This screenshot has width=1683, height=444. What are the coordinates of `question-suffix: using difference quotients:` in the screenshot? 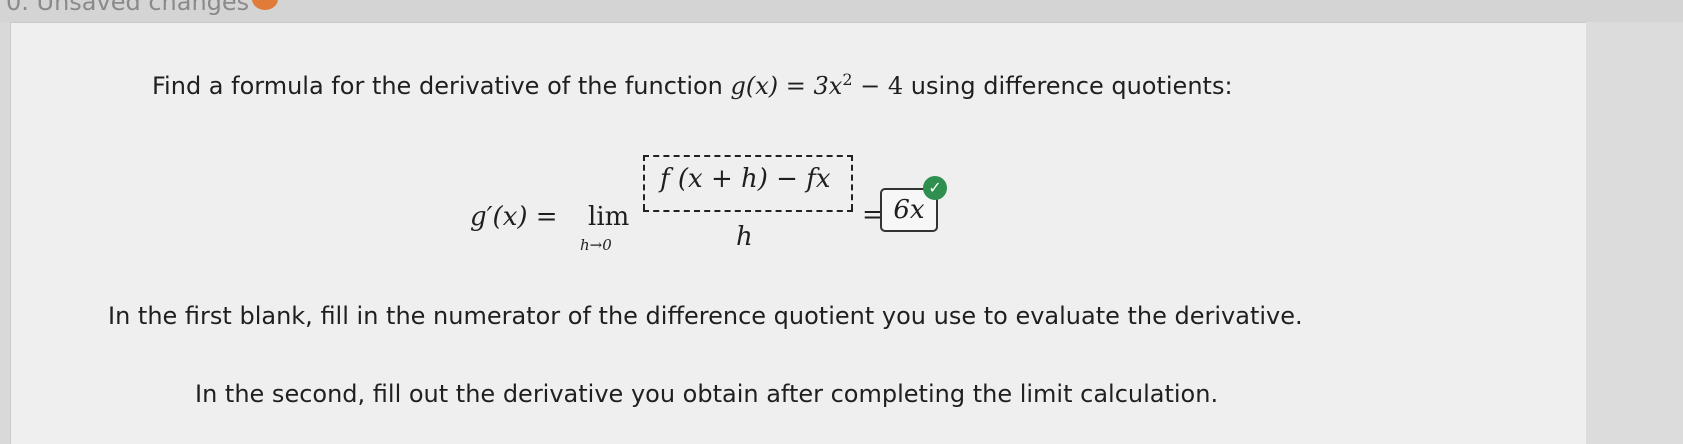 It's located at (1068, 86).